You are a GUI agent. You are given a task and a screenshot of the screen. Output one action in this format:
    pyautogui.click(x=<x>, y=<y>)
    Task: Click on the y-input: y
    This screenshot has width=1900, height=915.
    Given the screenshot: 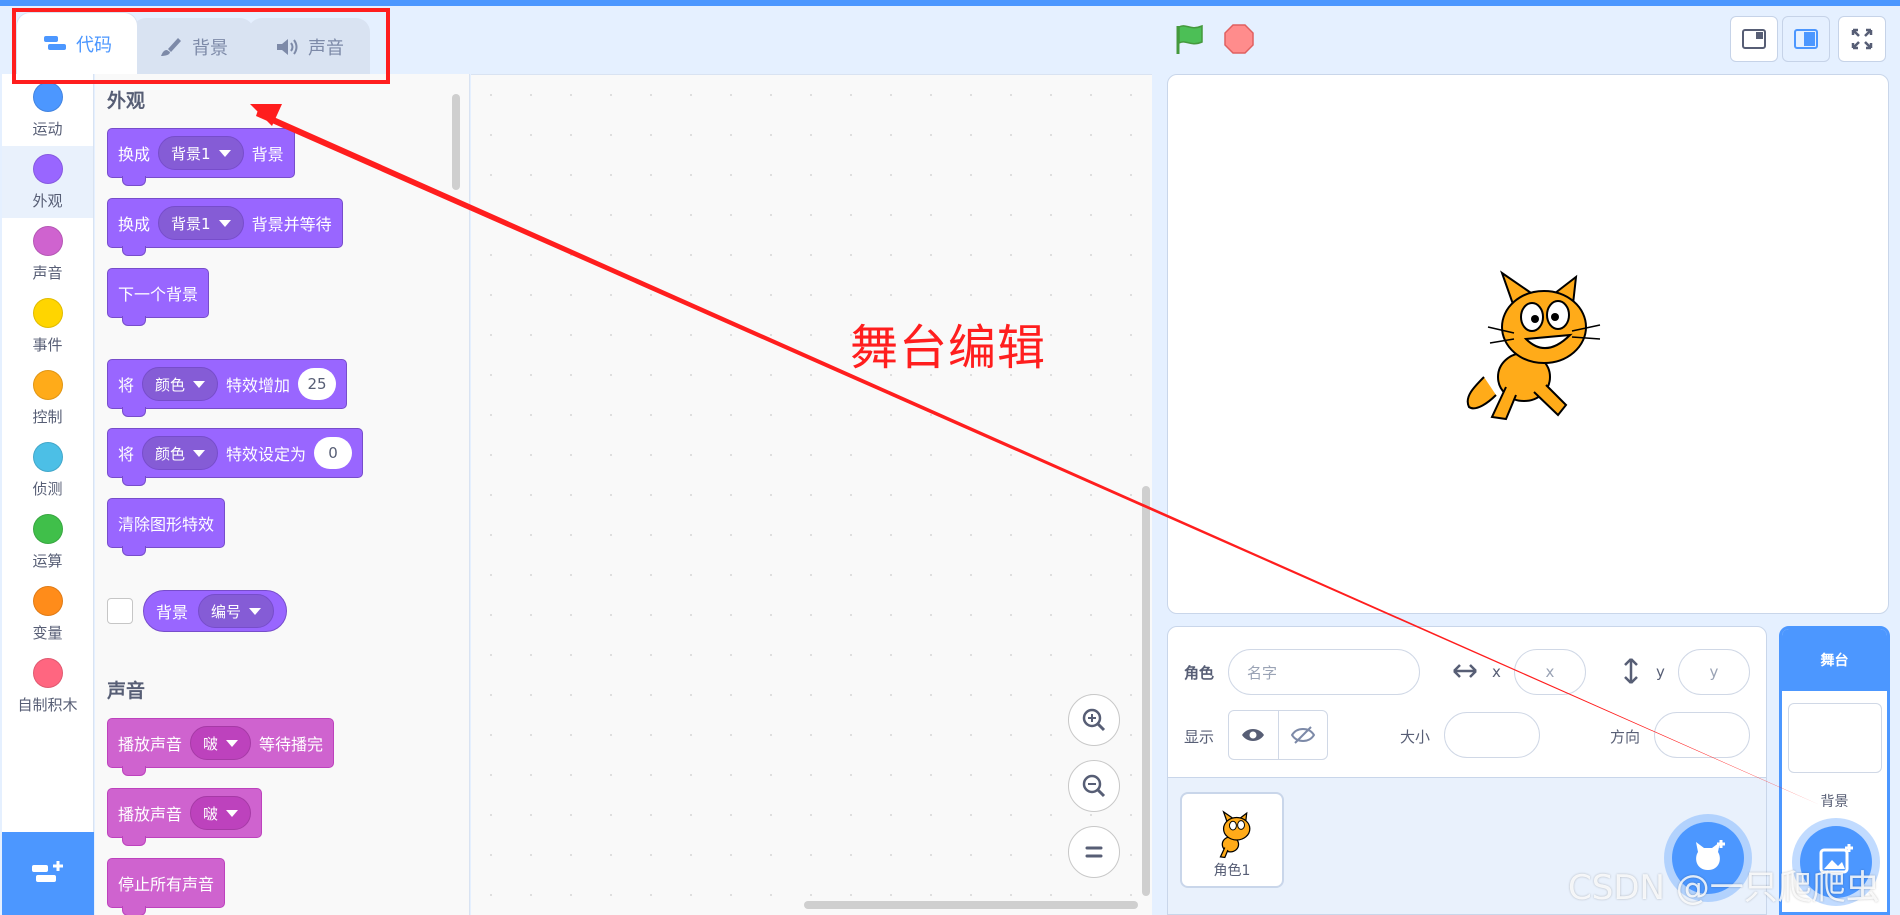 What is the action you would take?
    pyautogui.click(x=1714, y=672)
    